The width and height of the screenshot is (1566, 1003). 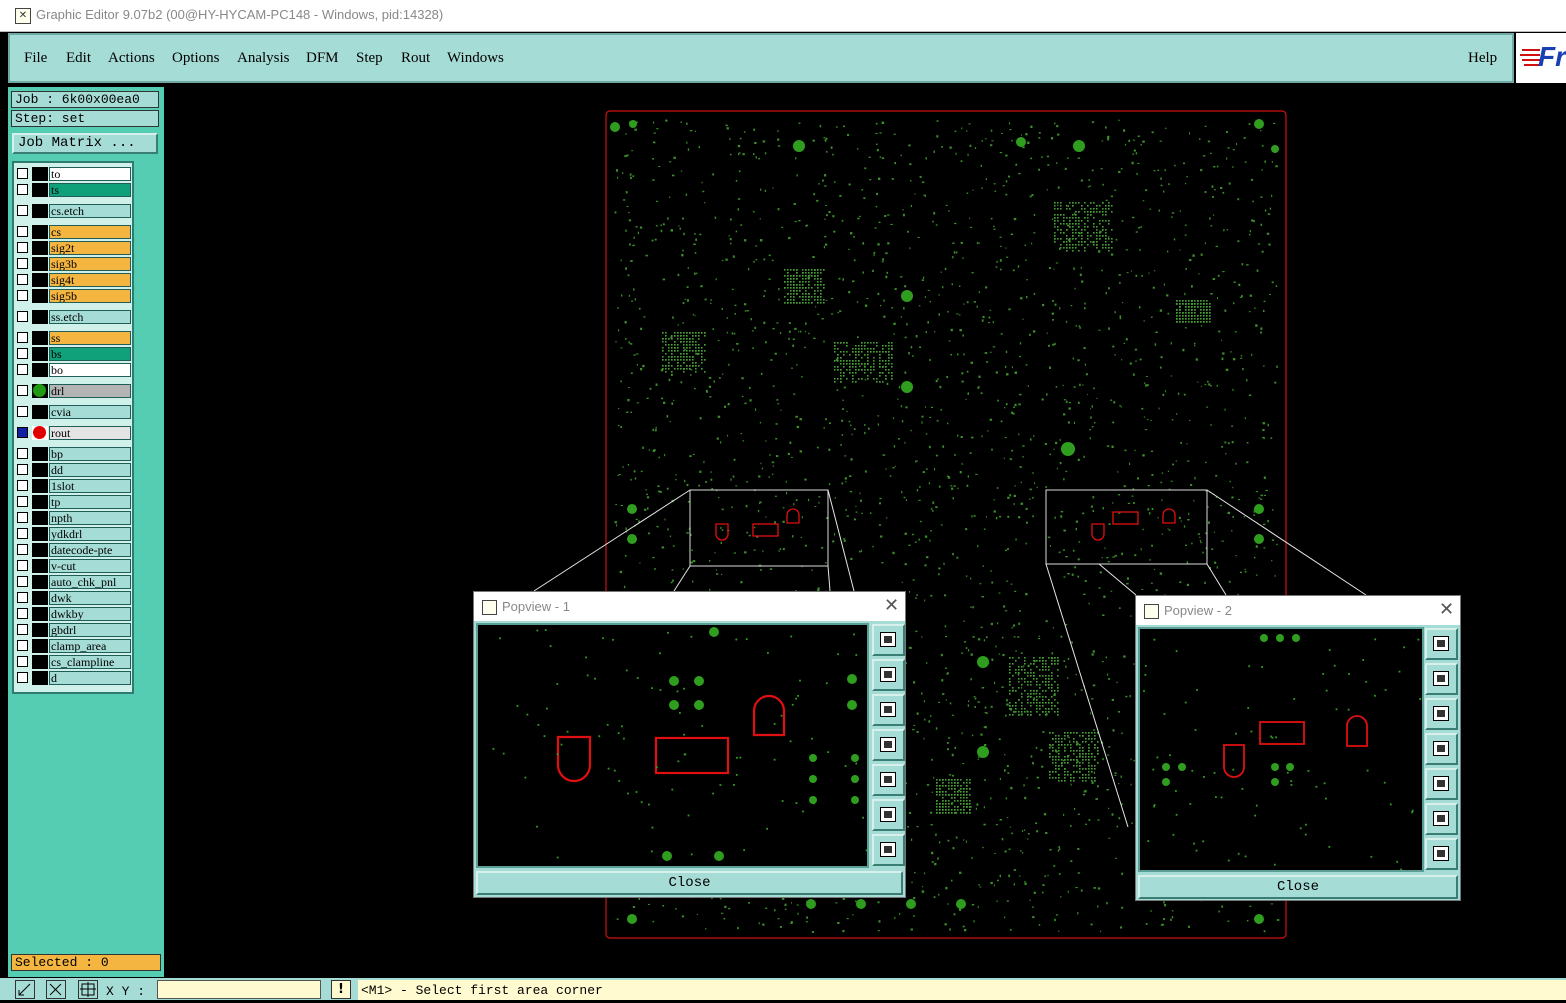 I want to click on layer-name: ts, so click(x=90, y=190).